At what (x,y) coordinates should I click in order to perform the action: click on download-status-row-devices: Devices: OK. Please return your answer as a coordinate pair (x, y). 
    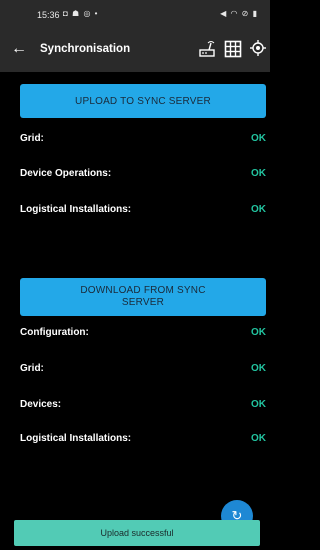
    Looking at the image, I should click on (143, 407).